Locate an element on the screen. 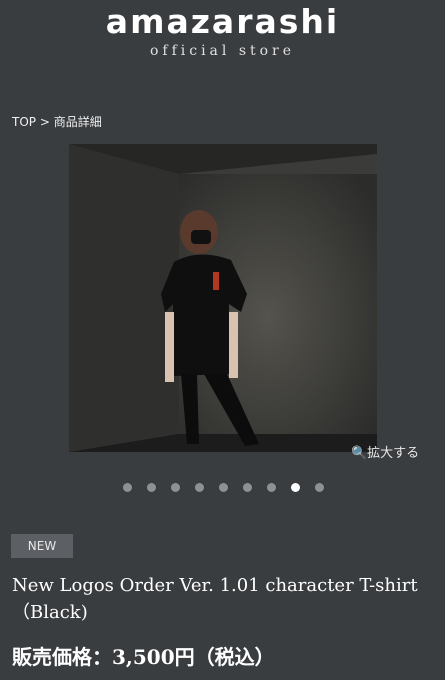 The width and height of the screenshot is (445, 680). gallery-dot-active is located at coordinates (295, 487).